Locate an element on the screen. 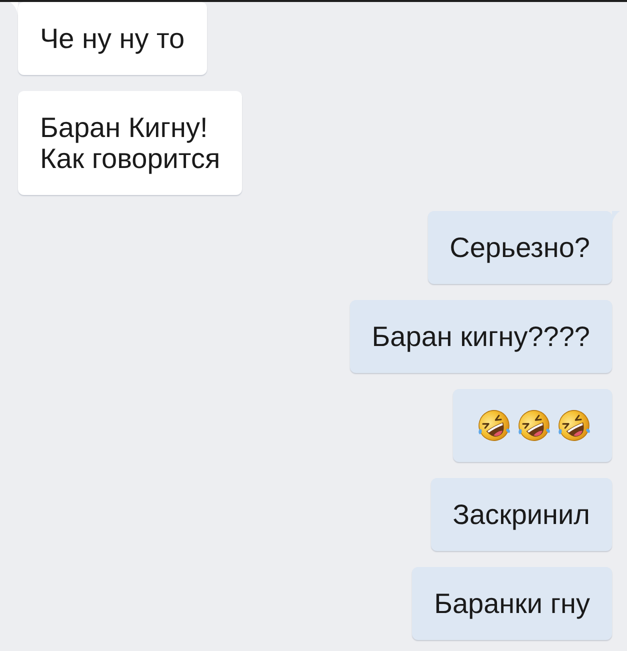 This screenshot has height=651, width=627. message-bubble: Баран кигну???? is located at coordinates (481, 336).